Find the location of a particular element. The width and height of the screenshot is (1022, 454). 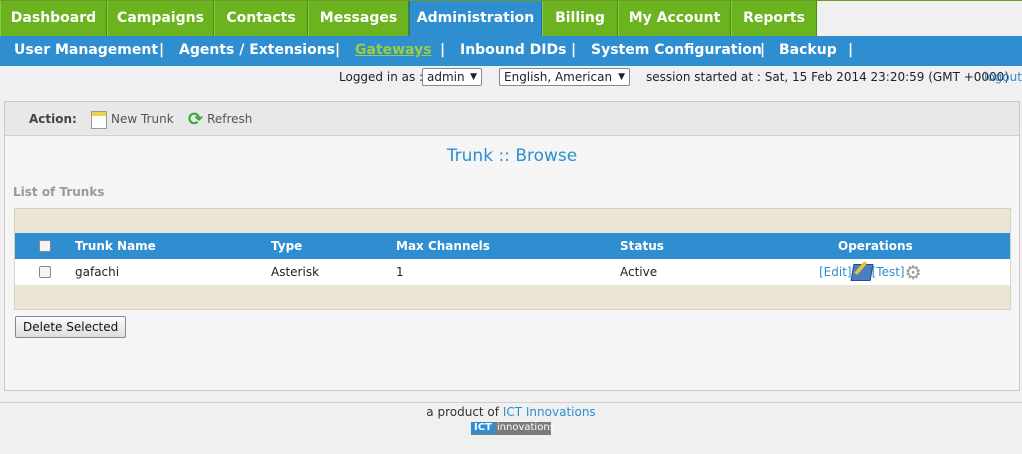

subnav-agents-extensions: Agents / Extensions is located at coordinates (257, 51).